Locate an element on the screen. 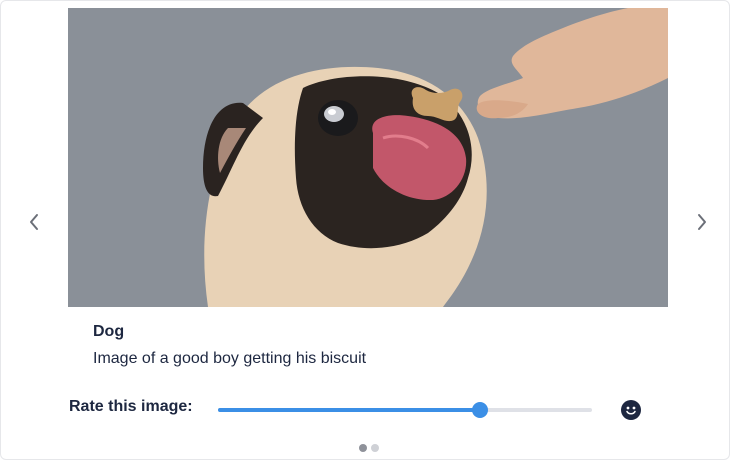 The height and width of the screenshot is (460, 730). smiley-face-icon is located at coordinates (631, 410).